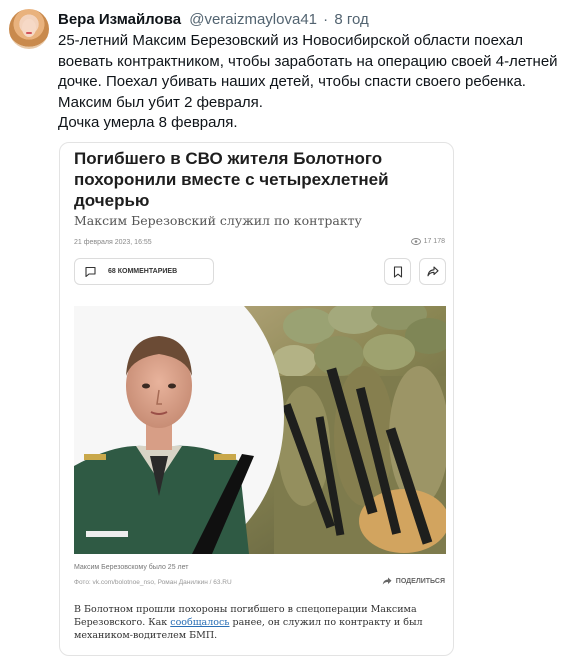 The image size is (577, 664). What do you see at coordinates (218, 220) in the screenshot?
I see `article-subtitle: Максим Березовский служил по контракту` at bounding box center [218, 220].